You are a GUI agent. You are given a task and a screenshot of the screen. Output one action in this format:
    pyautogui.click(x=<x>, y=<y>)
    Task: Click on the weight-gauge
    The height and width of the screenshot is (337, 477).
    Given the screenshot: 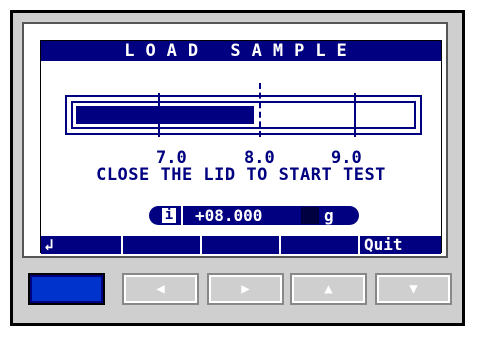 What is the action you would take?
    pyautogui.click(x=243, y=110)
    